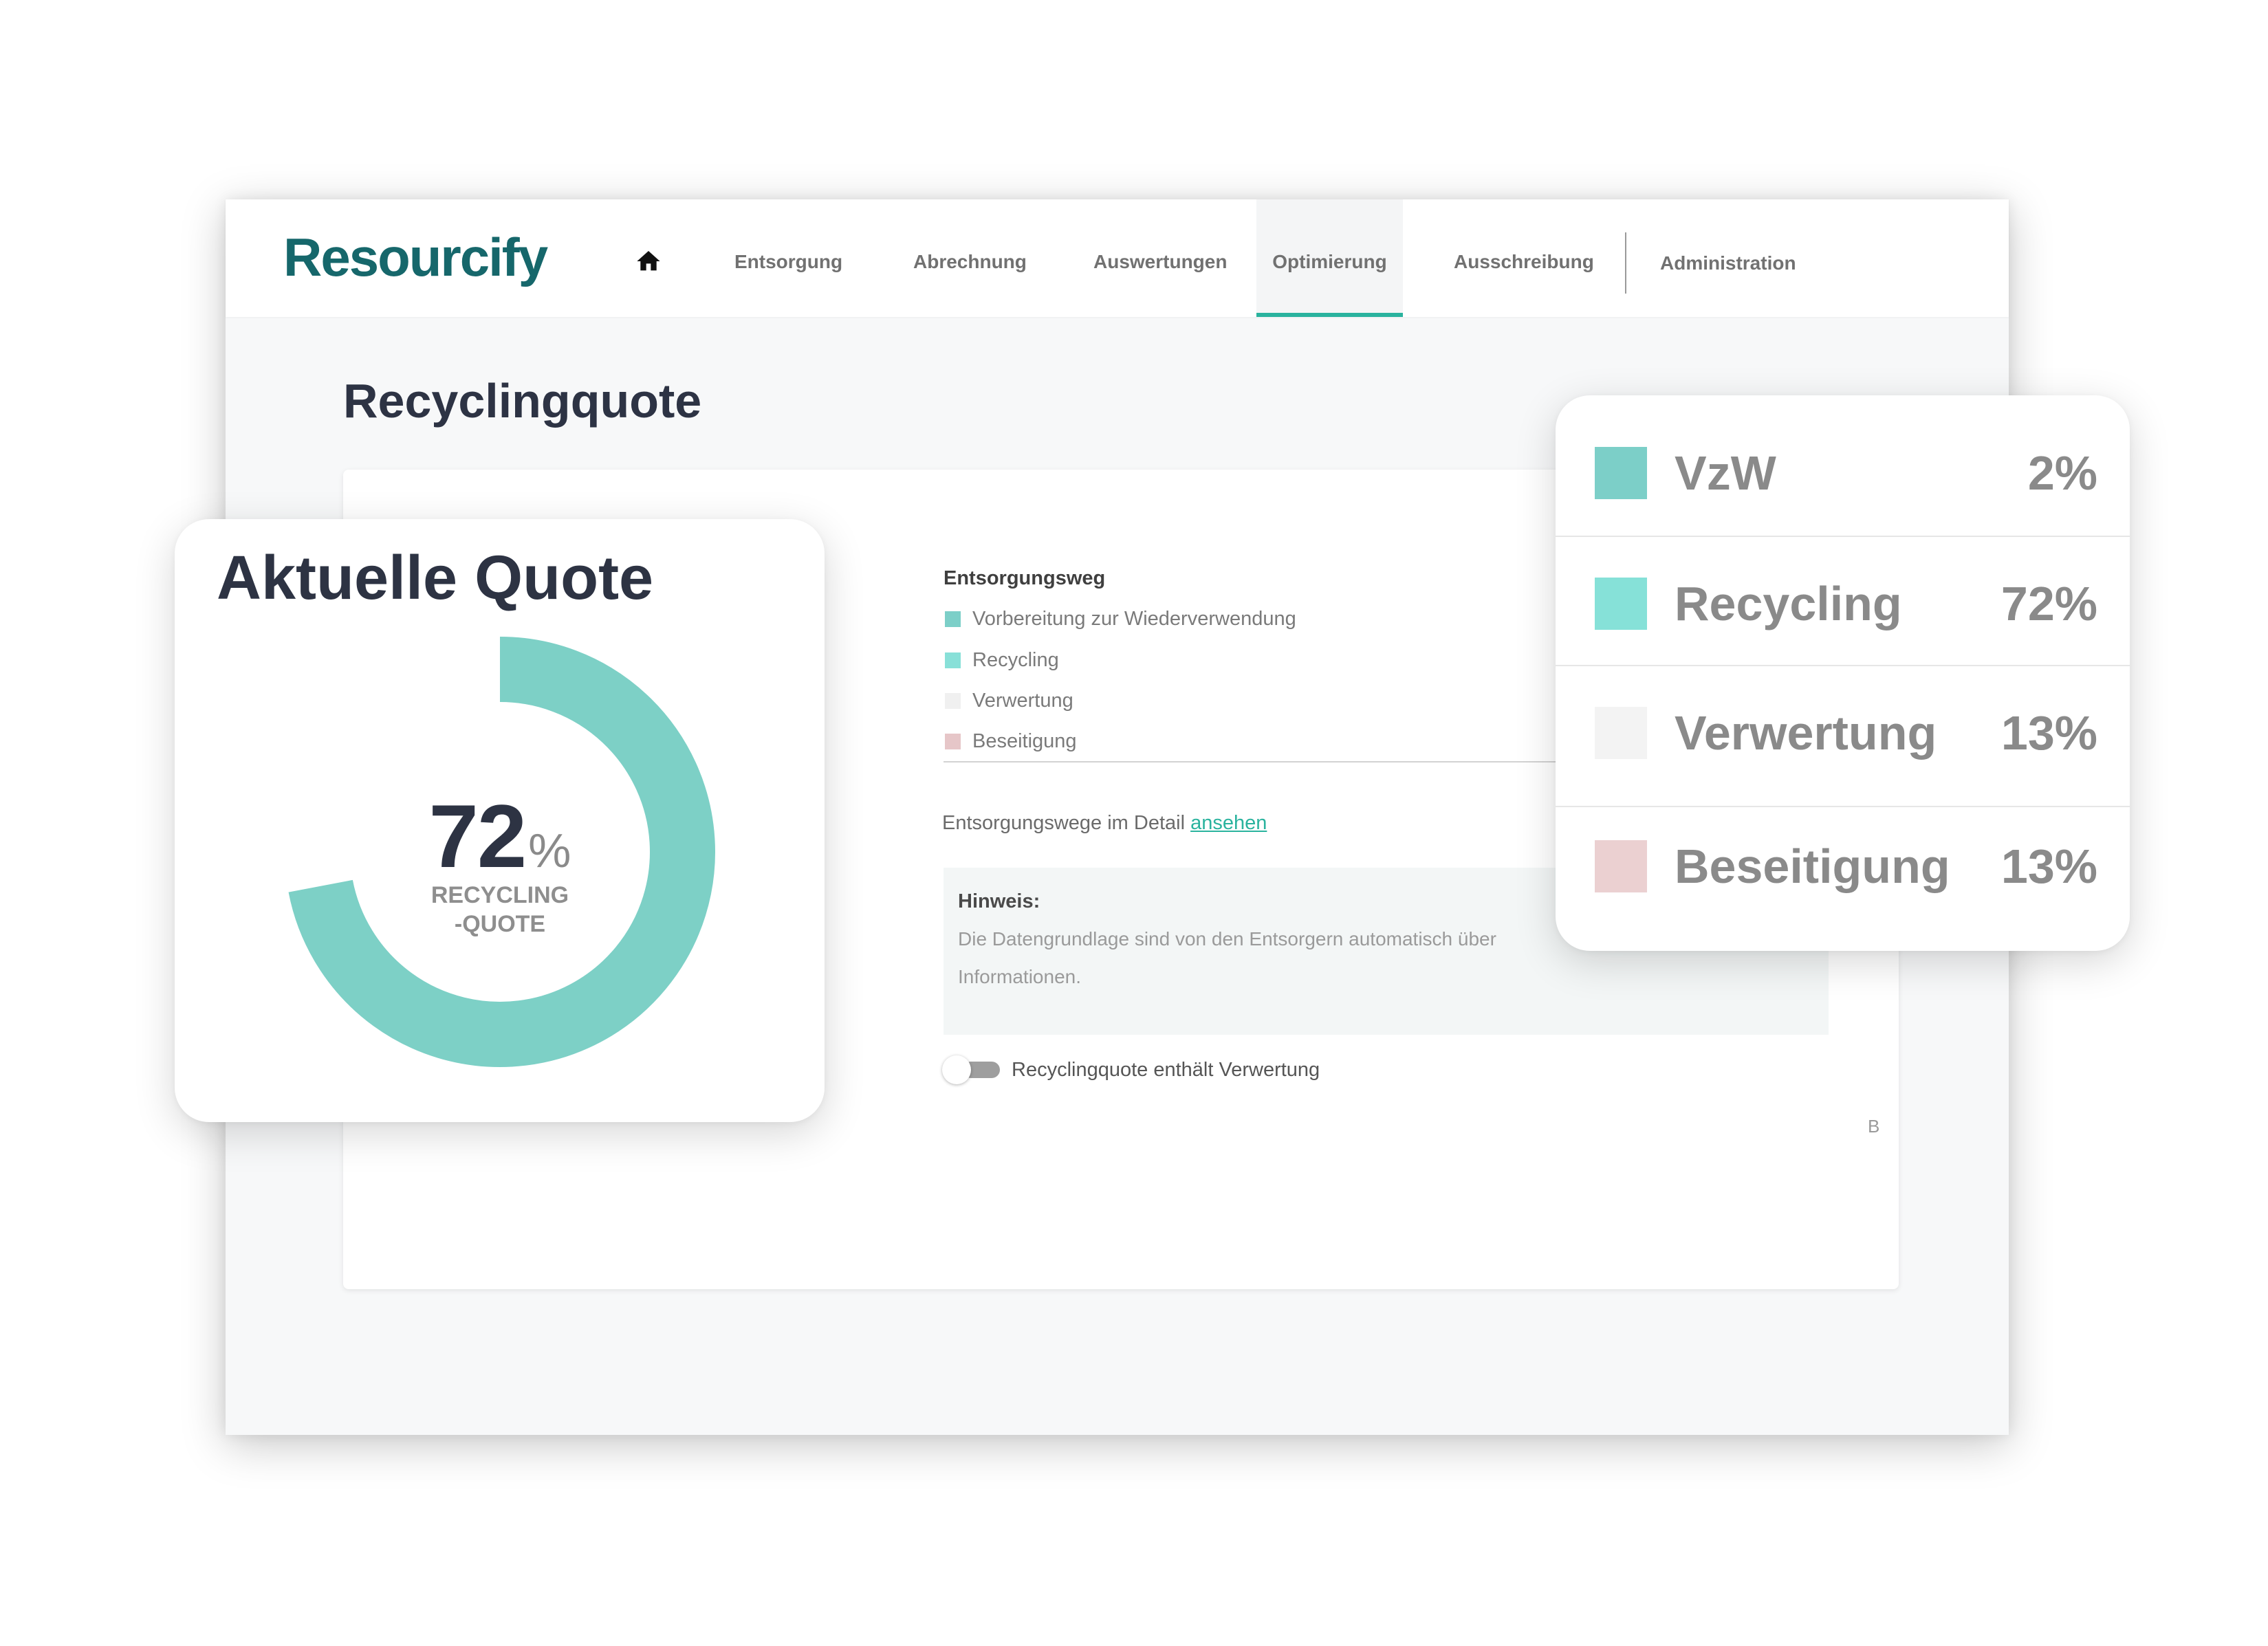  I want to click on home-icon, so click(648, 261).